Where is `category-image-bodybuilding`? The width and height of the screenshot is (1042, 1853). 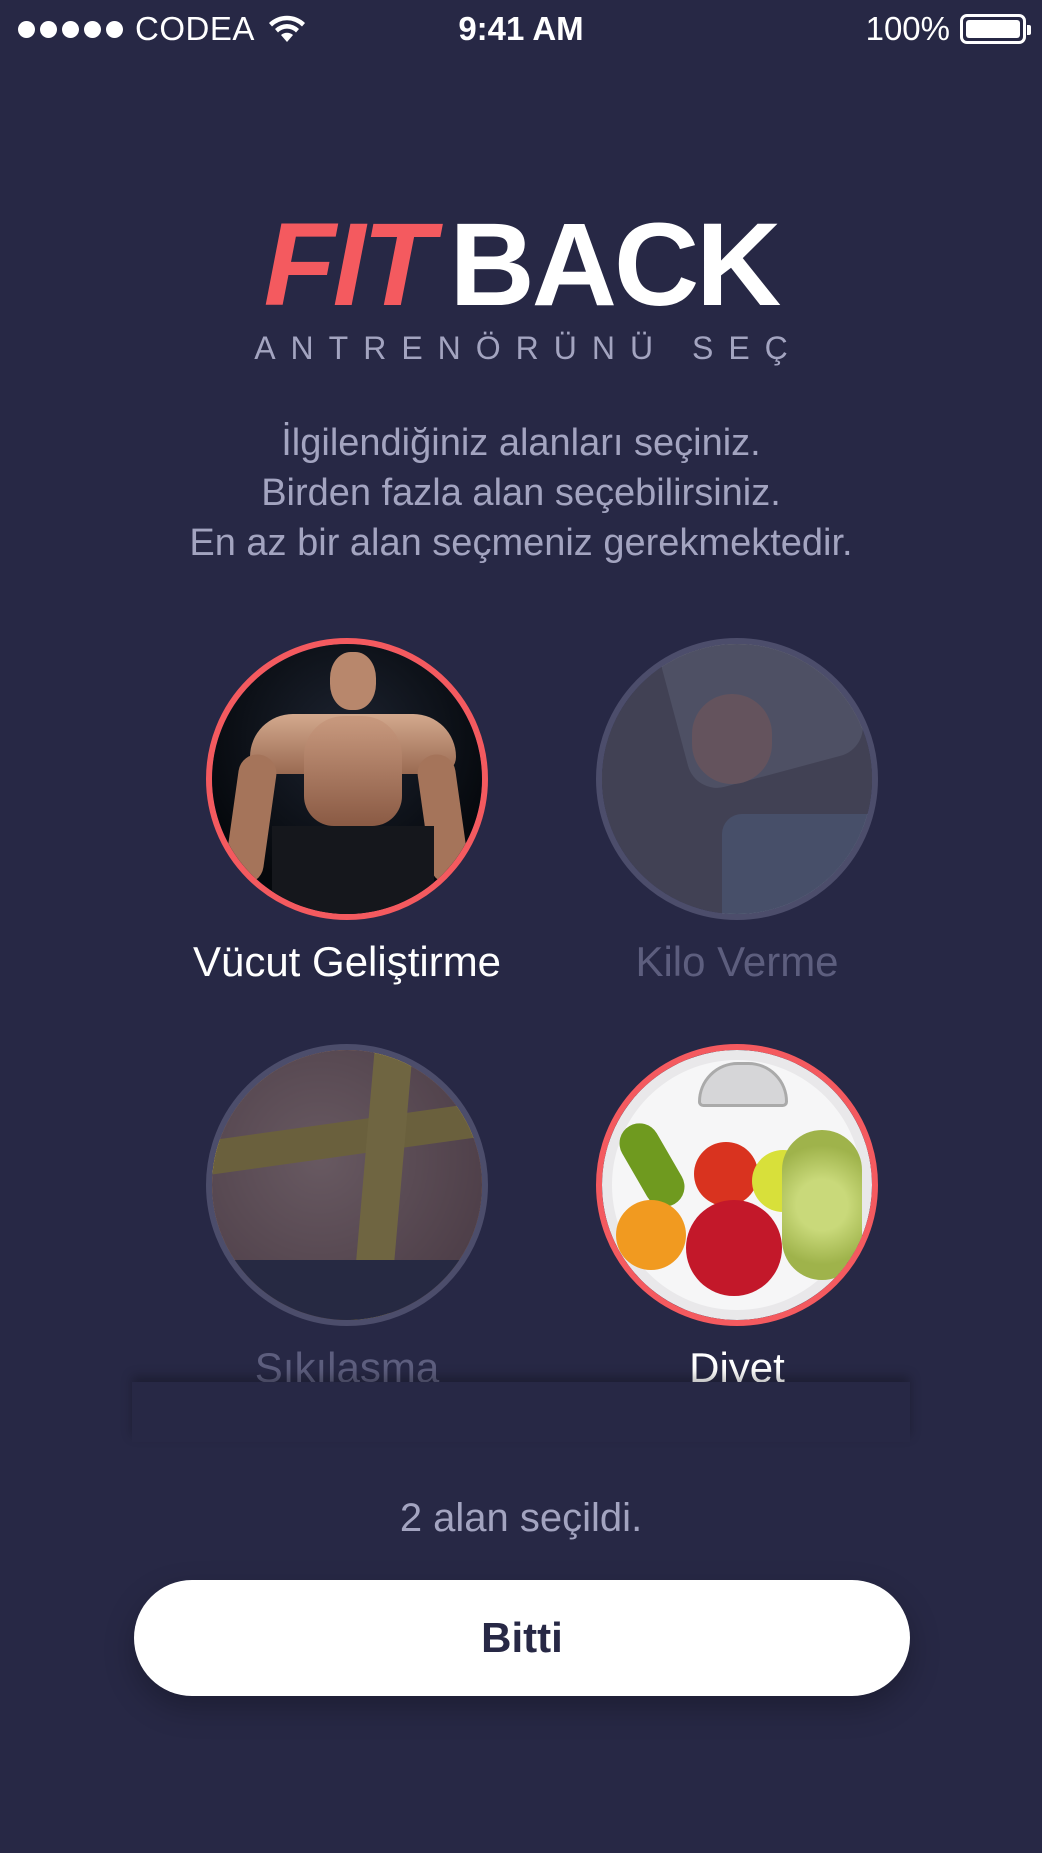 category-image-bodybuilding is located at coordinates (347, 779).